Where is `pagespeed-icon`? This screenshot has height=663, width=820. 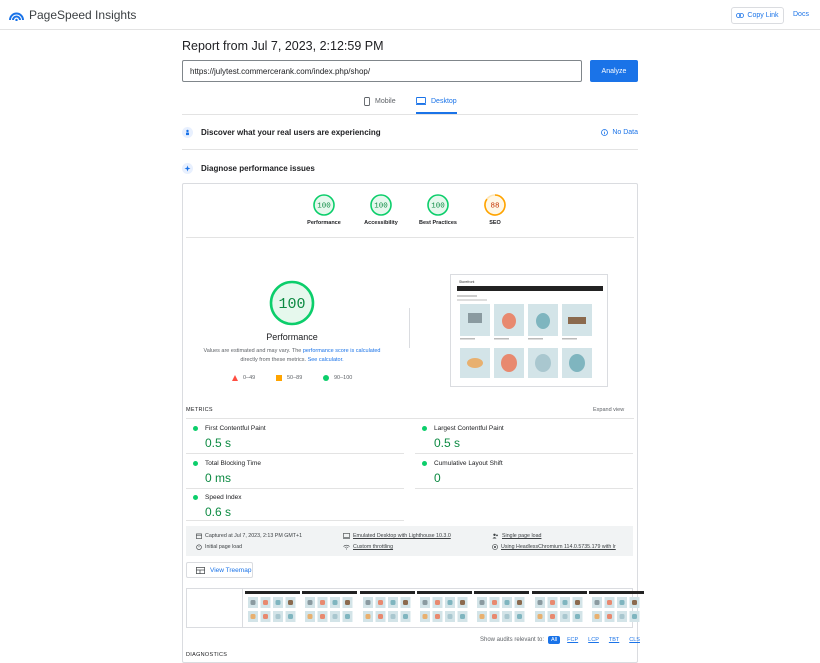
pagespeed-icon is located at coordinates (16, 16).